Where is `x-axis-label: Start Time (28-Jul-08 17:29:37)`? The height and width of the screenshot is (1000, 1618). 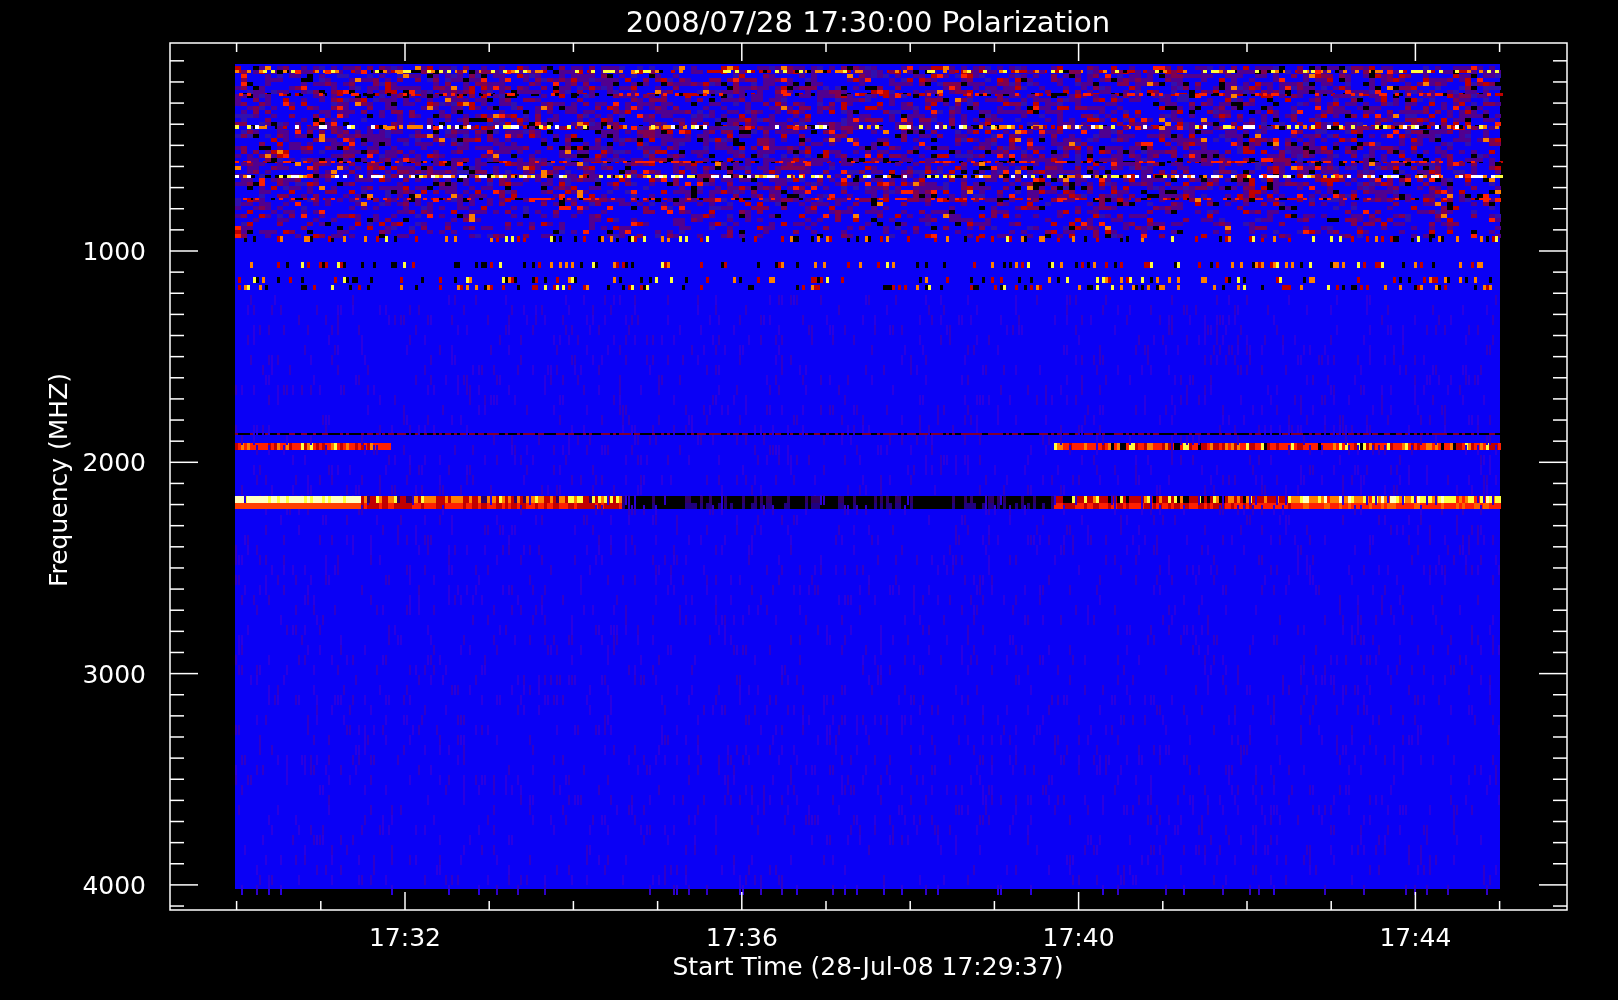
x-axis-label: Start Time (28-Jul-08 17:29:37) is located at coordinates (868, 966).